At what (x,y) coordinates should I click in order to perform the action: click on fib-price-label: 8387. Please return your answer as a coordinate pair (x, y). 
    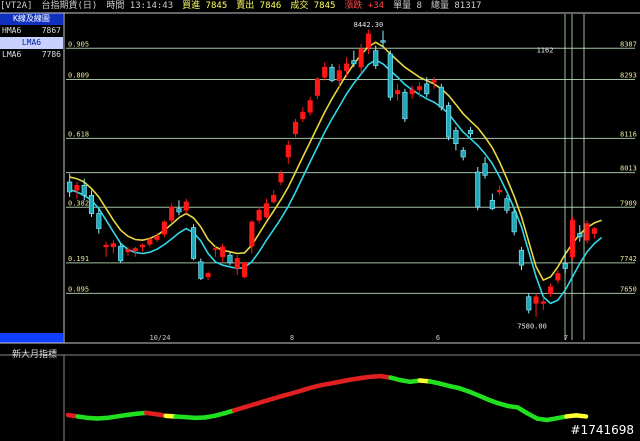
    Looking at the image, I should click on (628, 44).